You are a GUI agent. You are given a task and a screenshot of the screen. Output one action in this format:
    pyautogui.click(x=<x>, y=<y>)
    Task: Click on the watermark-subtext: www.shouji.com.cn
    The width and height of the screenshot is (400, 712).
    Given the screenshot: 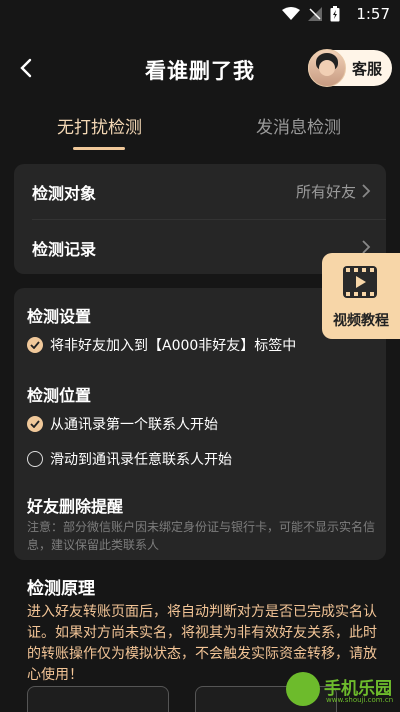 What is the action you would take?
    pyautogui.click(x=360, y=700)
    